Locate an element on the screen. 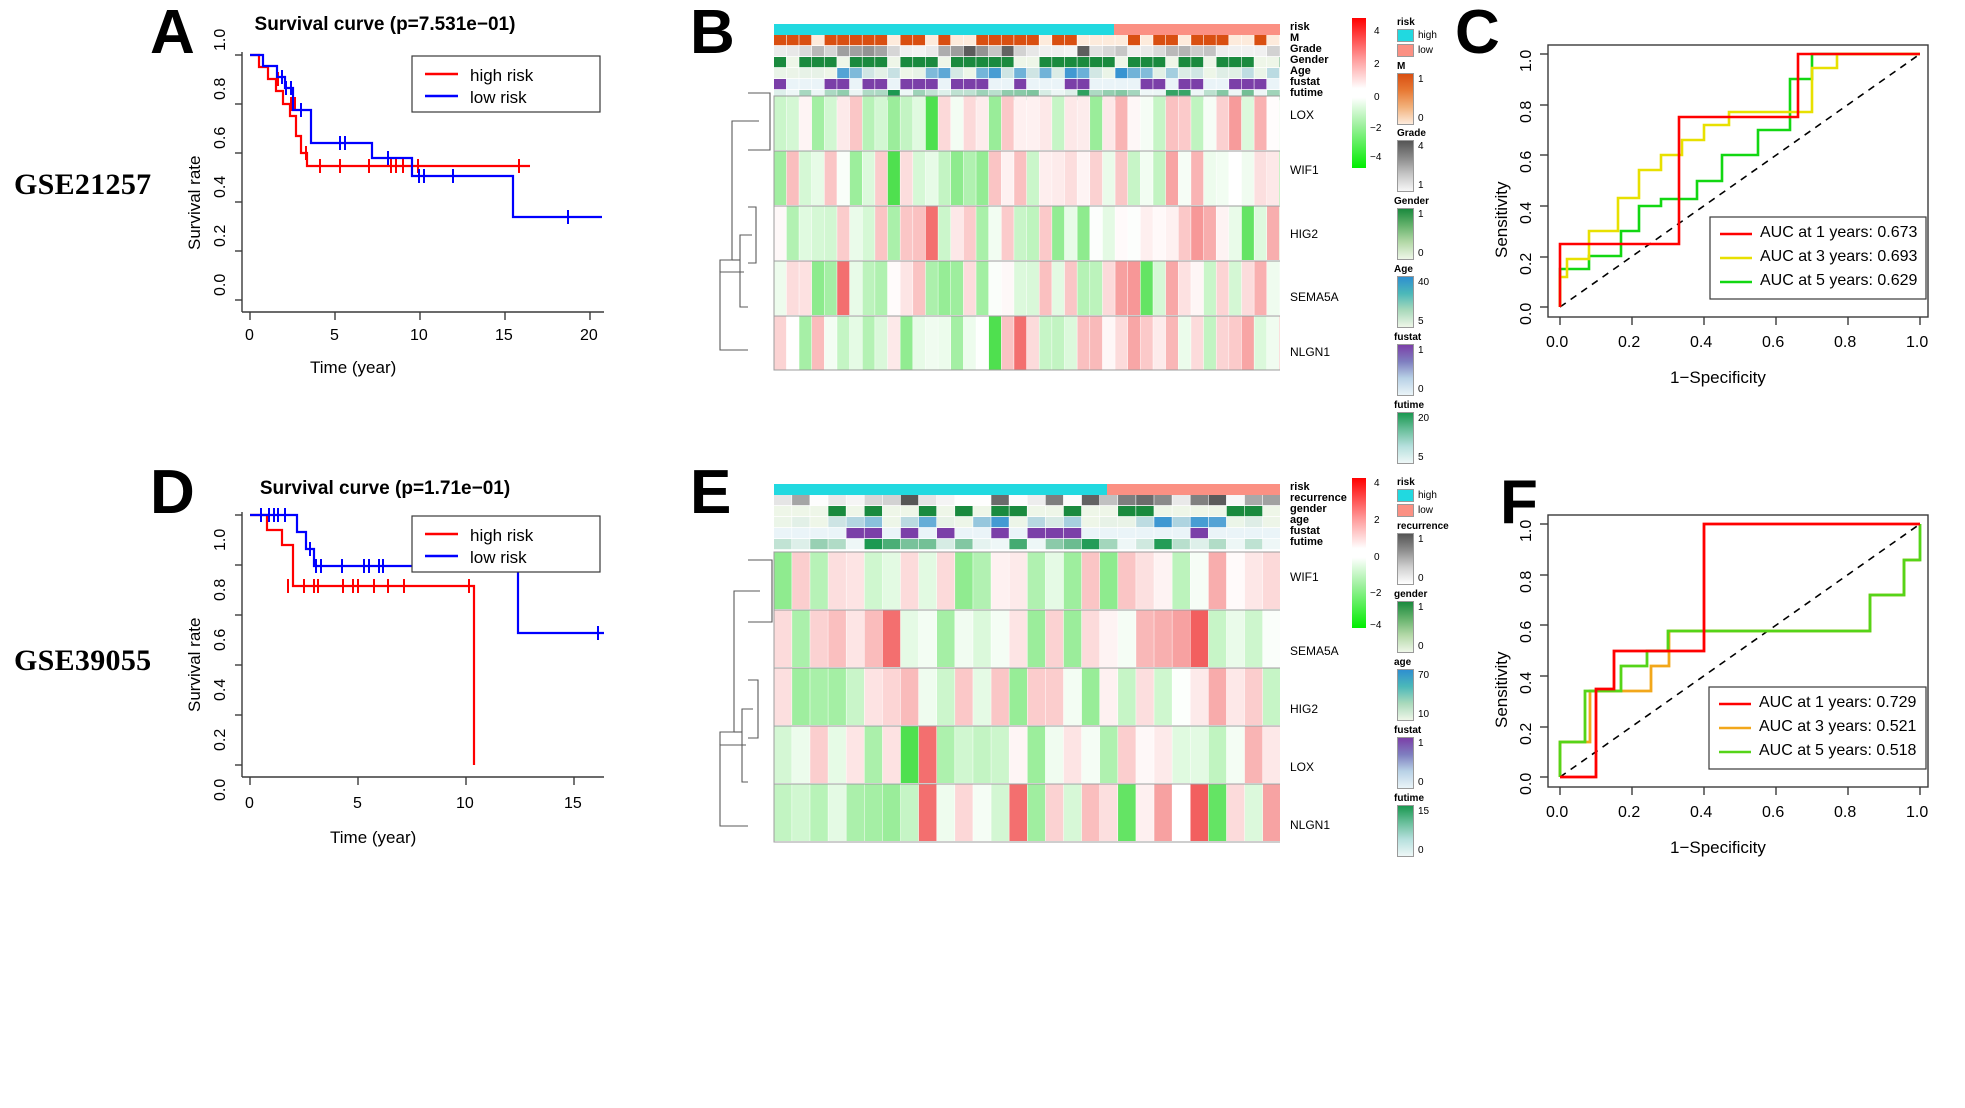  panelC-xtick-3: 0.6 is located at coordinates (1773, 342).